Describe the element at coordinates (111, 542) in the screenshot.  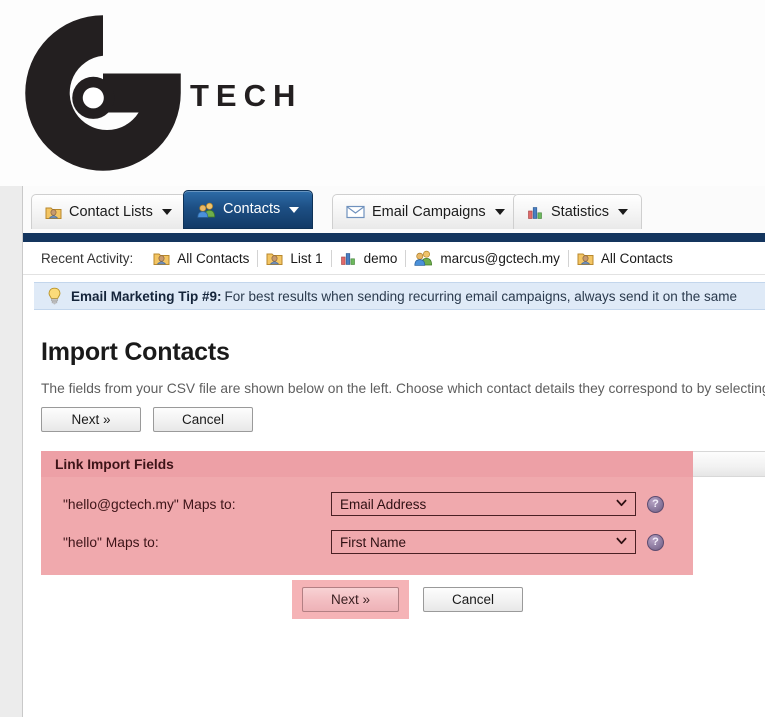
I see `field-label: "hello" Maps to:` at that location.